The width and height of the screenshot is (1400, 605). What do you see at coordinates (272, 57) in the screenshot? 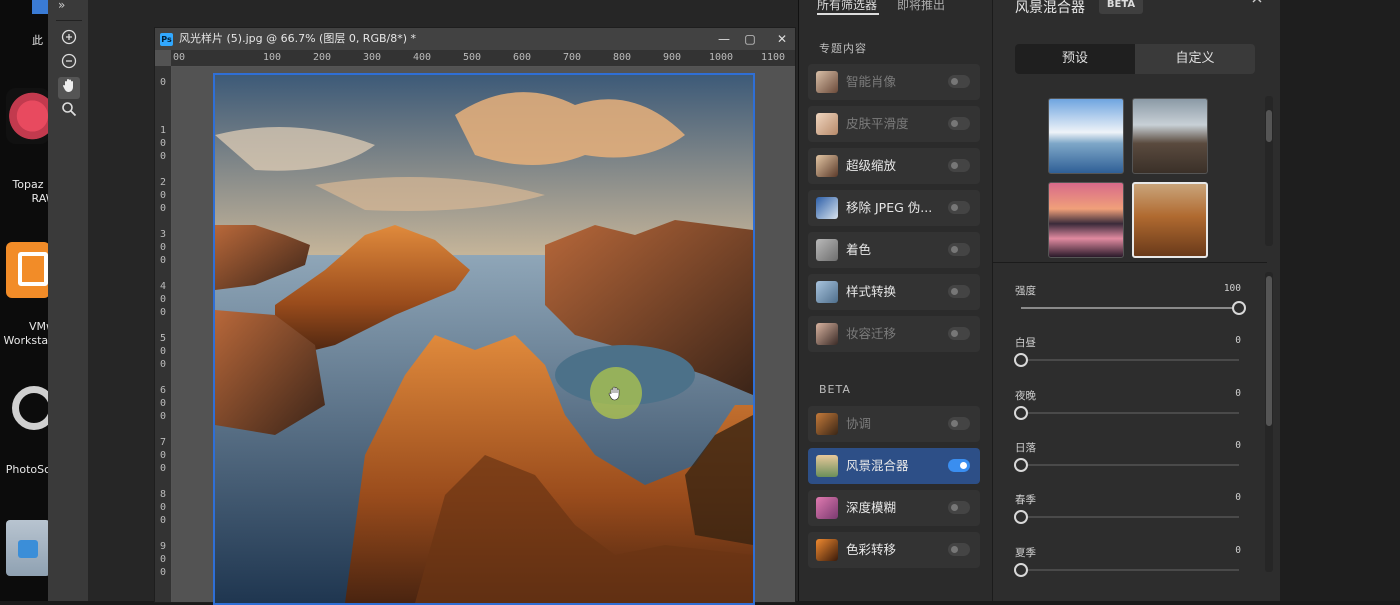
I see `ruler-tick: 100` at bounding box center [272, 57].